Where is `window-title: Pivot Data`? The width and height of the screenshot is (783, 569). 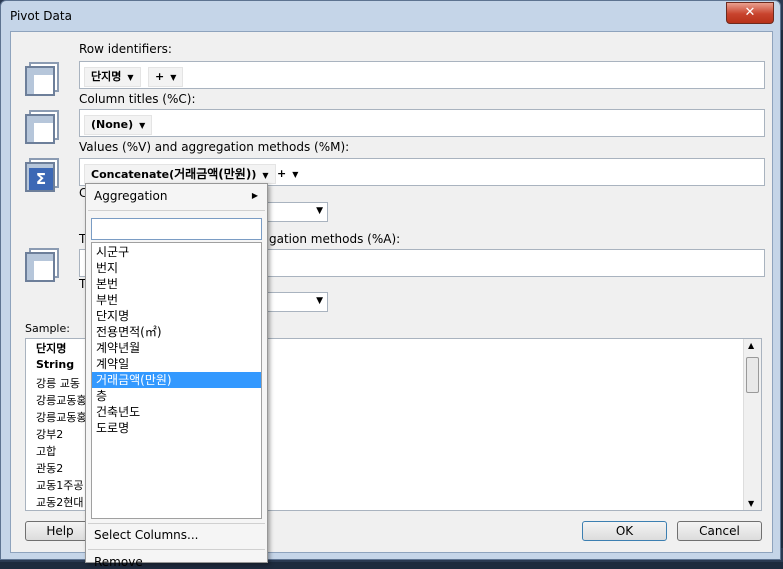
window-title: Pivot Data is located at coordinates (41, 16).